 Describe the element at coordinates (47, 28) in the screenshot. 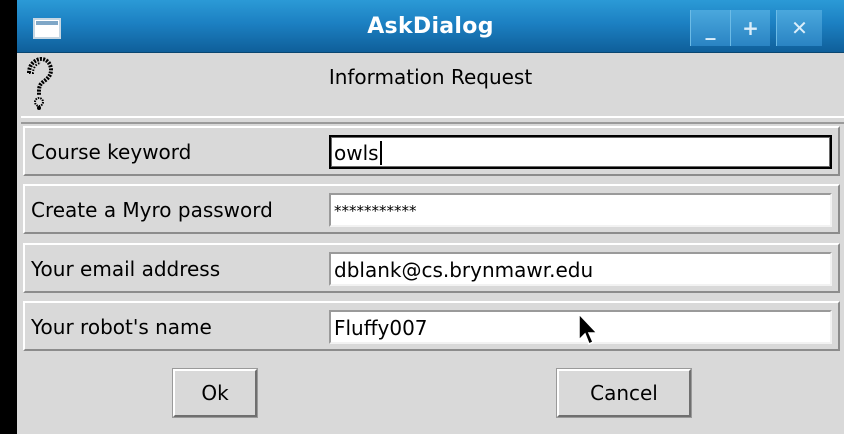

I see `window-menu-icon` at that location.